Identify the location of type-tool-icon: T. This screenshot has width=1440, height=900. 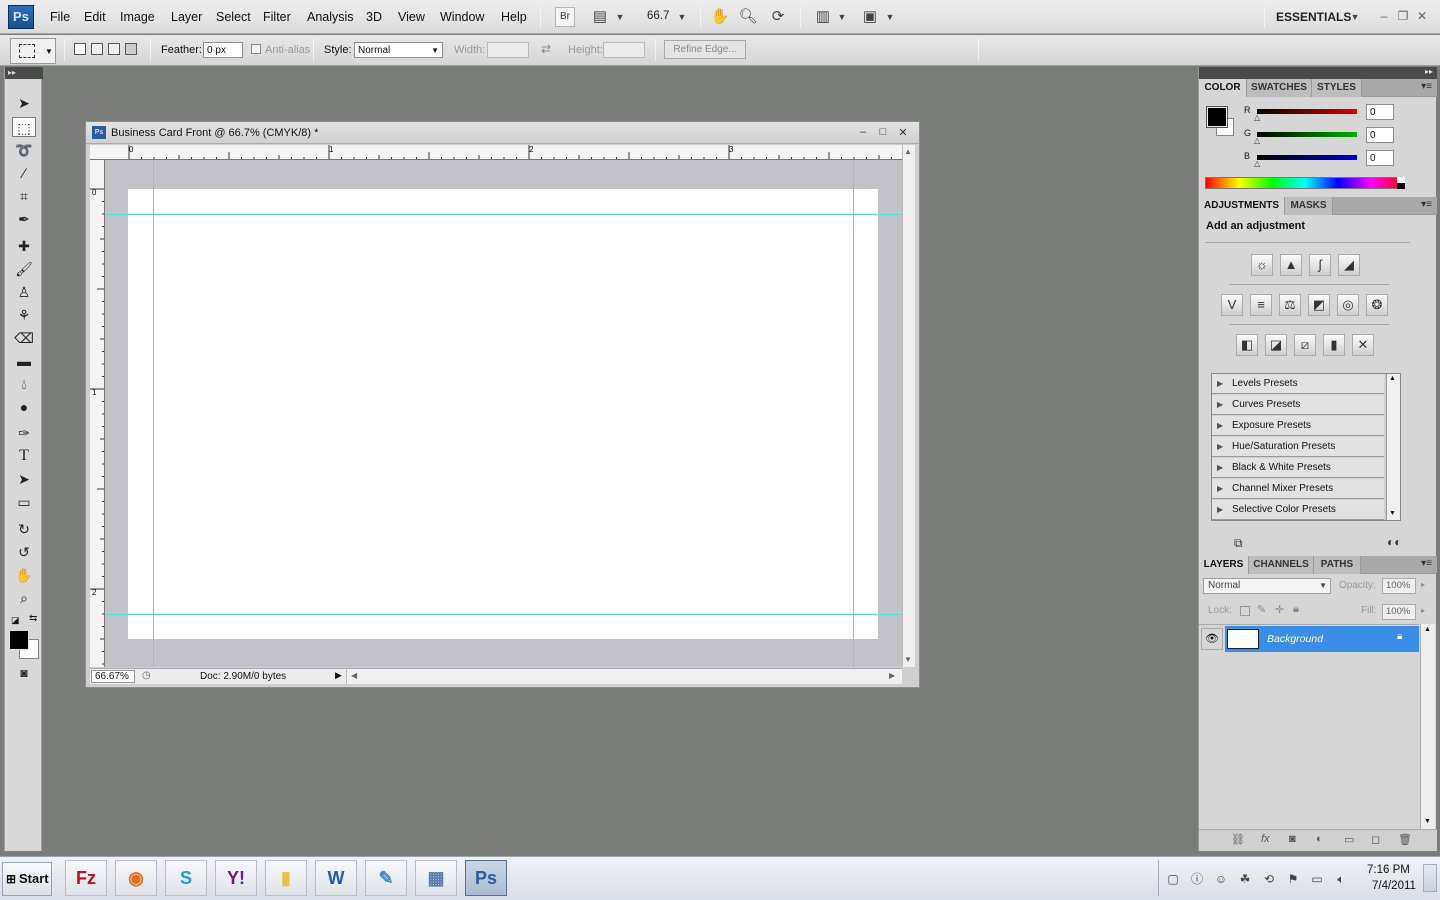
(24, 456).